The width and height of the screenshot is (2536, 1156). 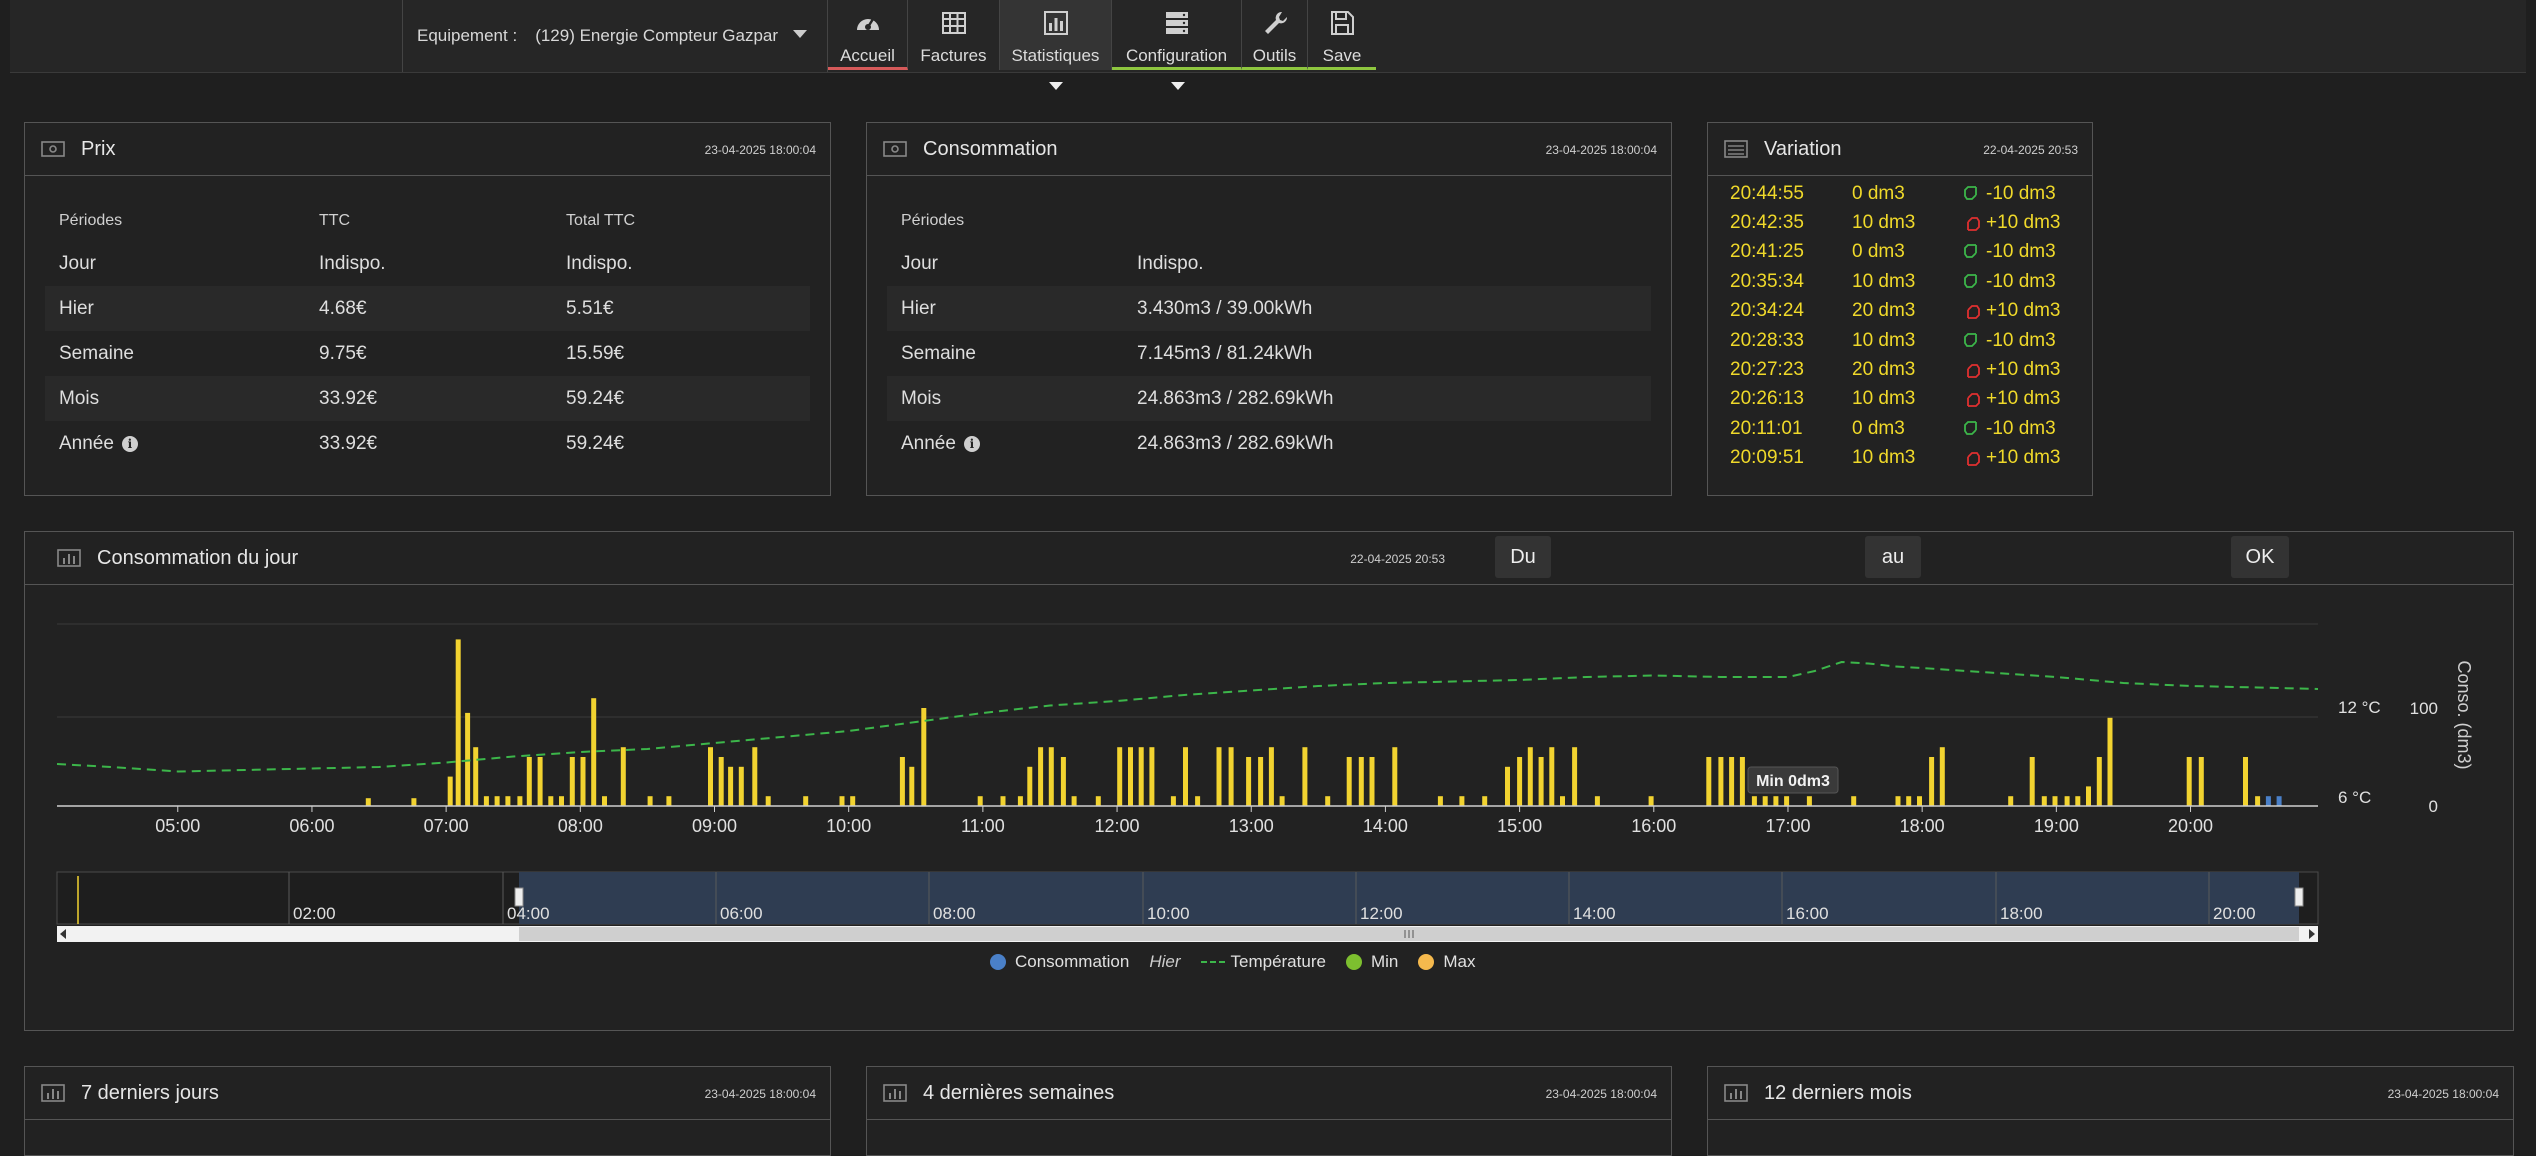 I want to click on bar-chart-icon, so click(x=1736, y=1093).